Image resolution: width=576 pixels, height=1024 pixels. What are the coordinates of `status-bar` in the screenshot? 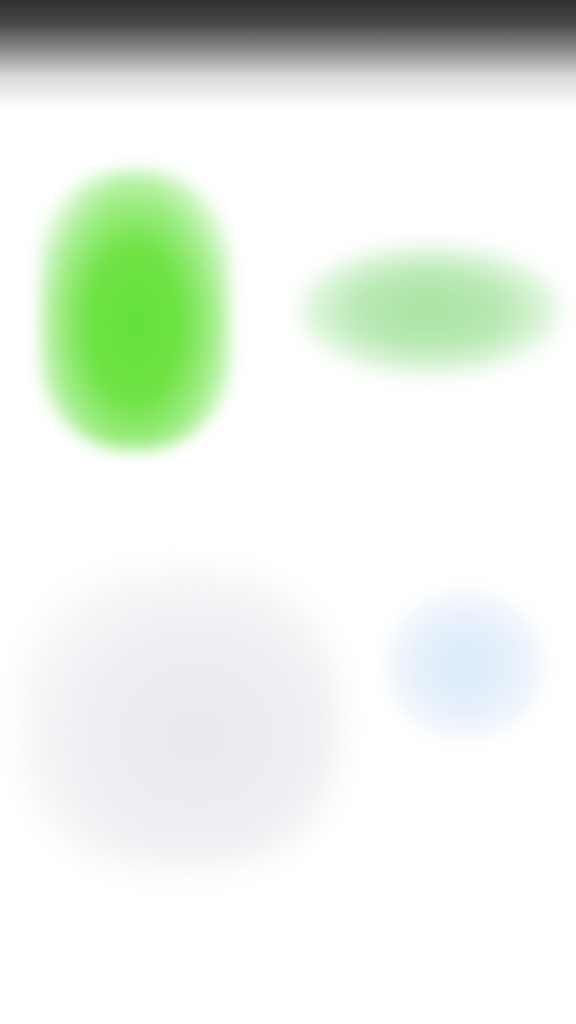 It's located at (288, 55).